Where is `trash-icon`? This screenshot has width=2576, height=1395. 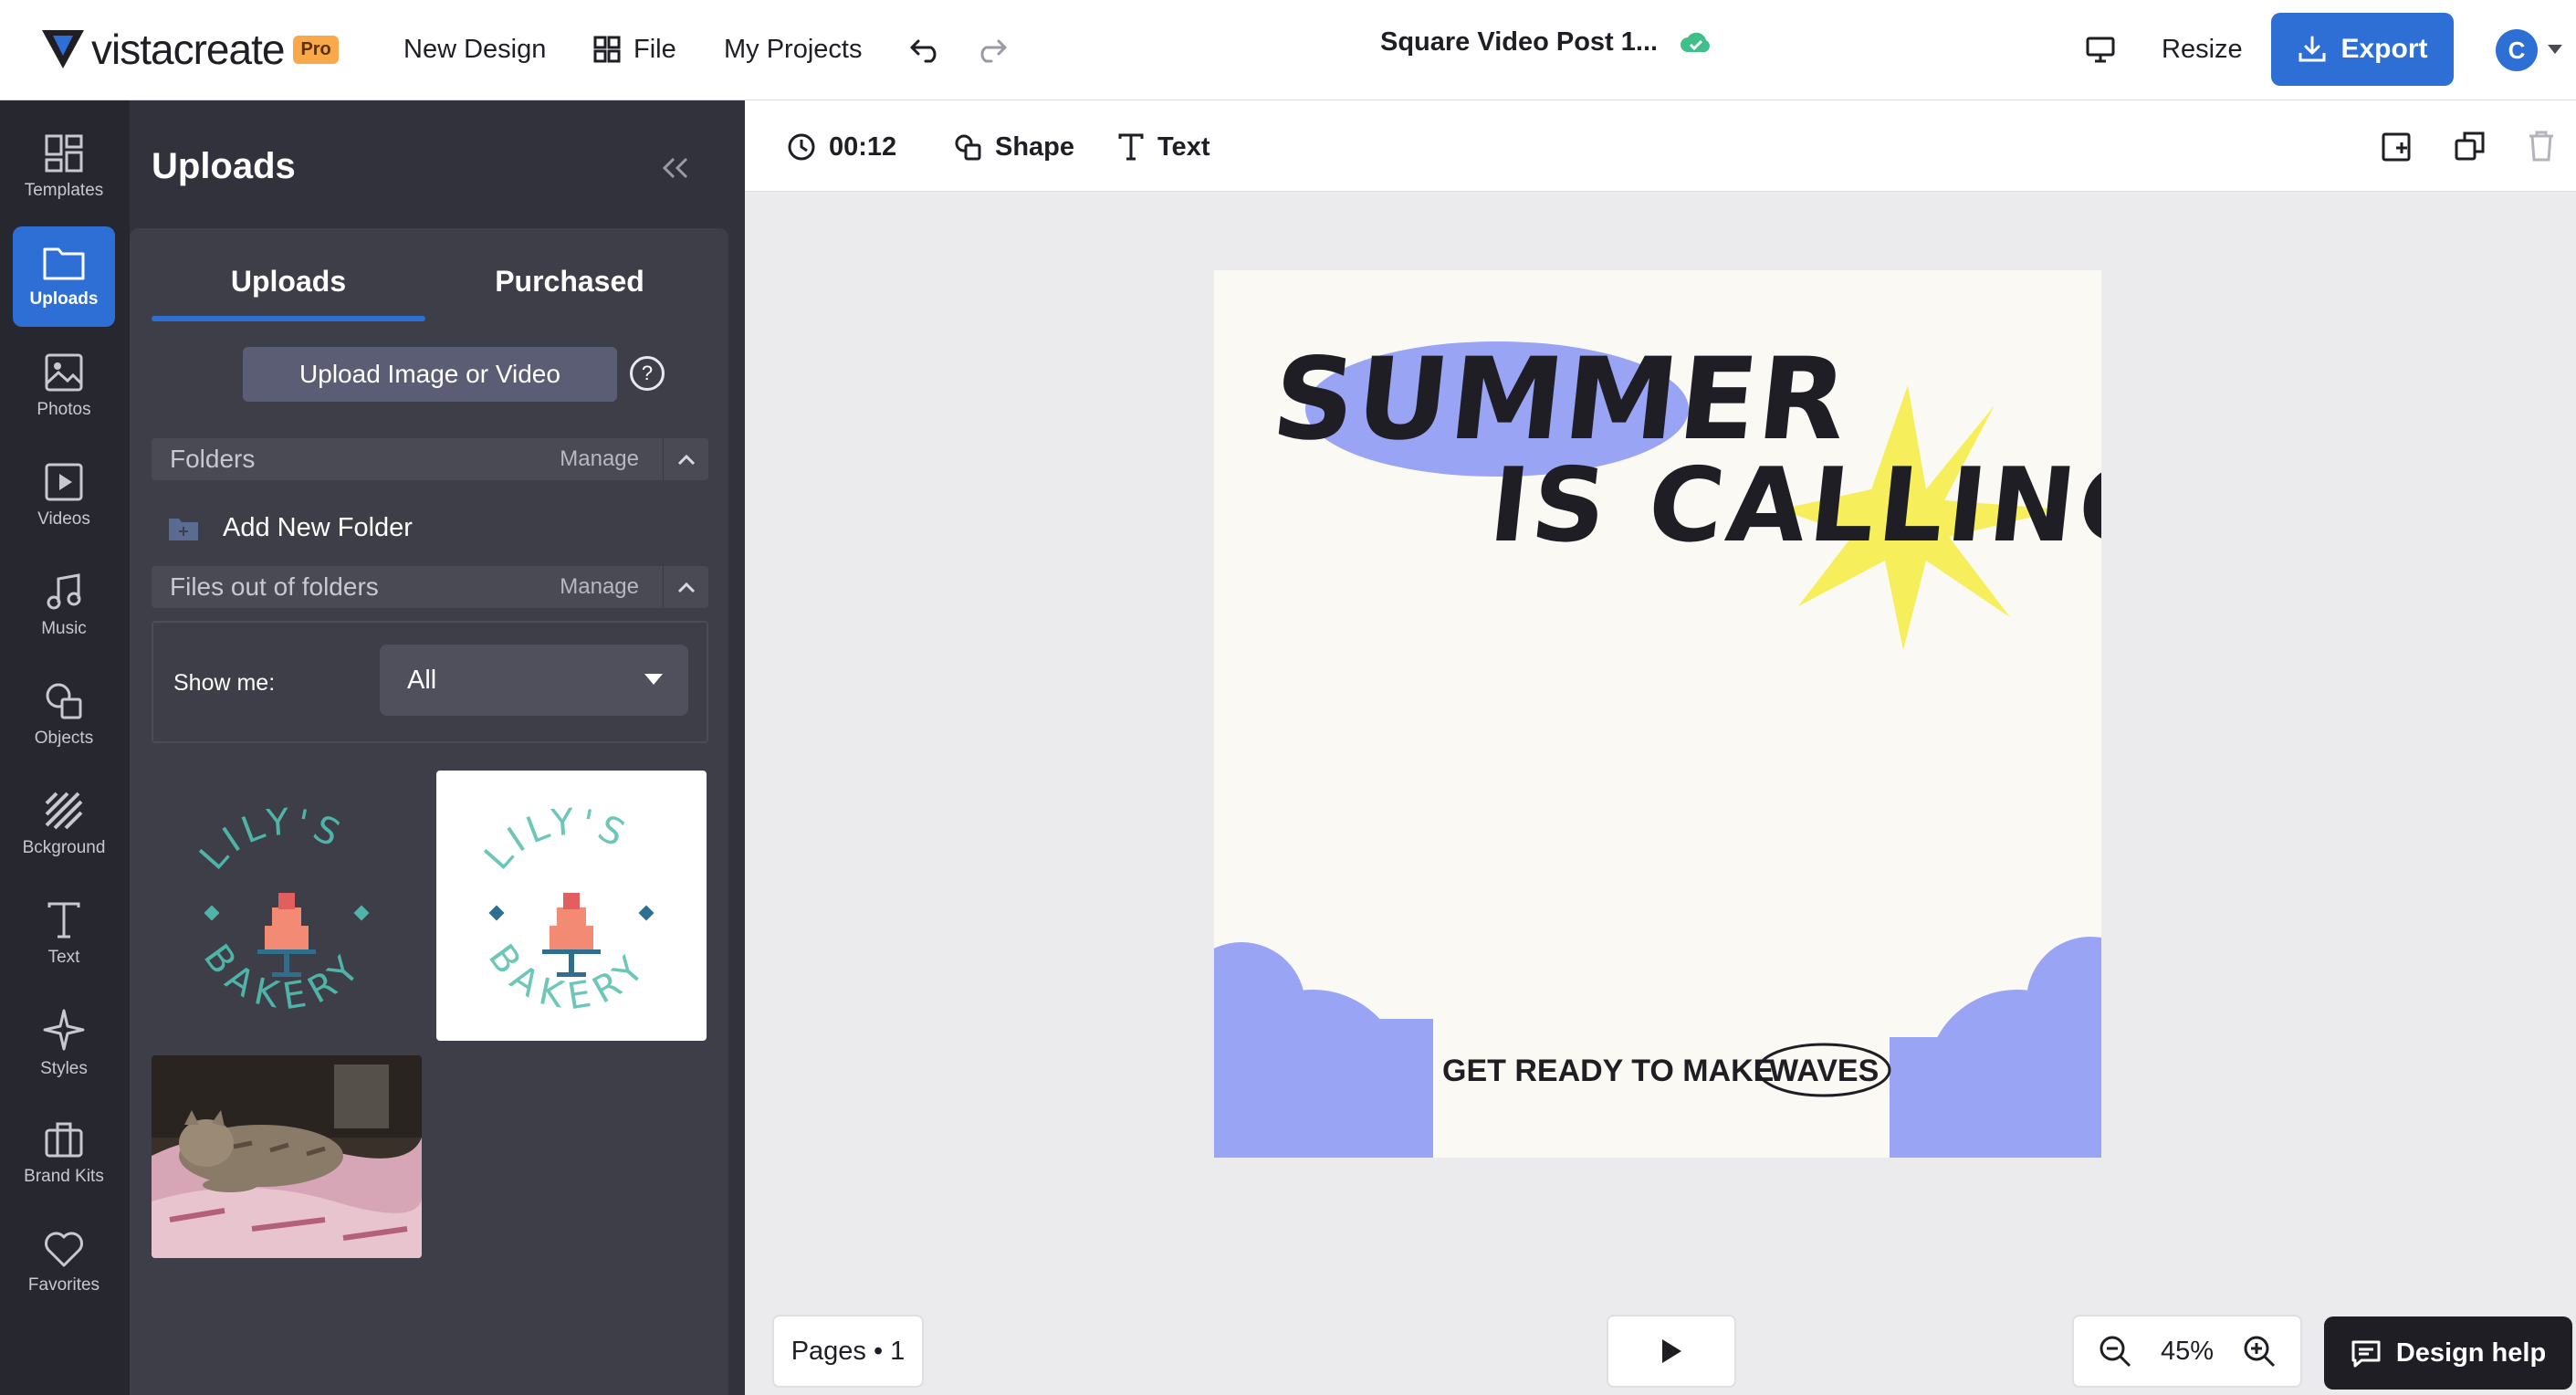 trash-icon is located at coordinates (2542, 146).